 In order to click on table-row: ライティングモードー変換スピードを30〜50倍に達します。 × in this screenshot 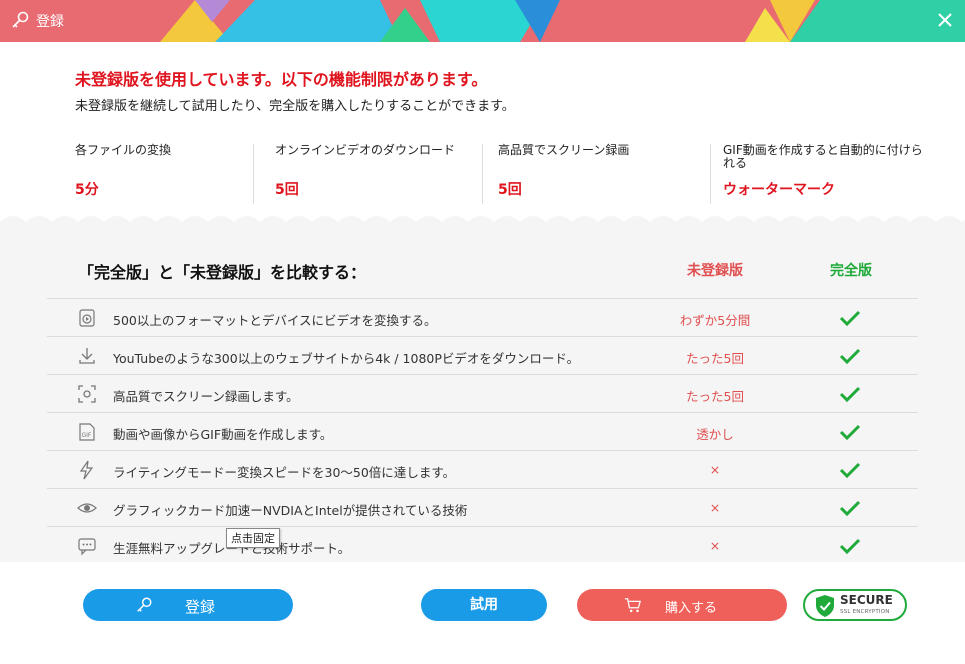, I will do `click(482, 469)`.